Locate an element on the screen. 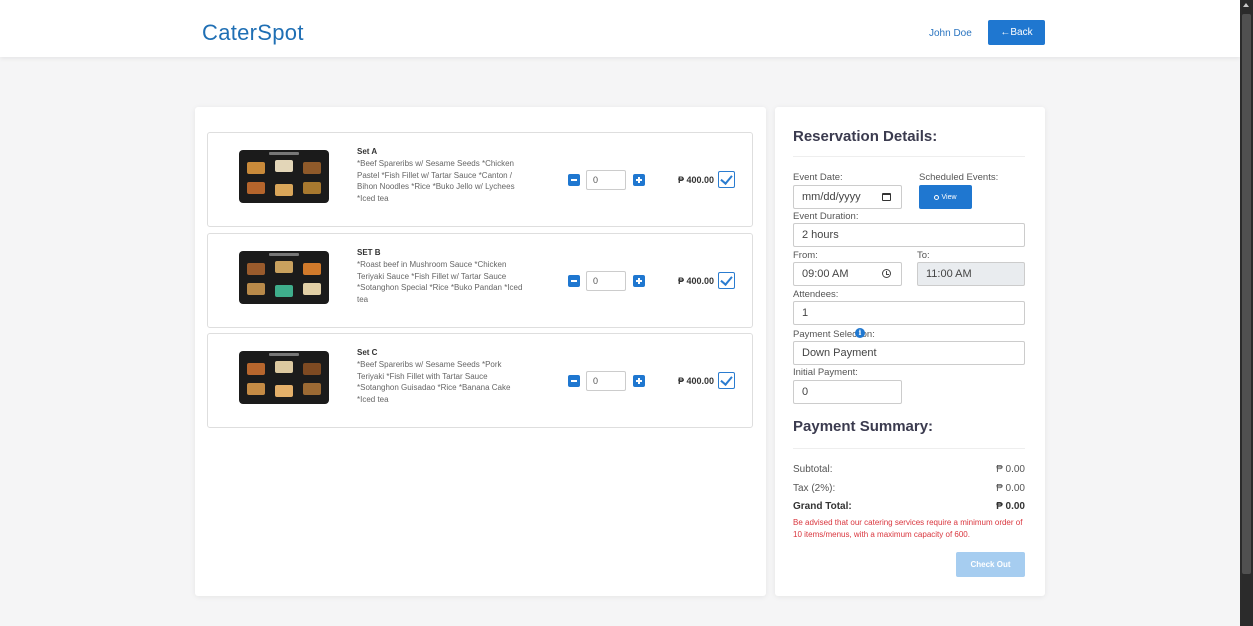  page-scrollbar is located at coordinates (1246, 313).